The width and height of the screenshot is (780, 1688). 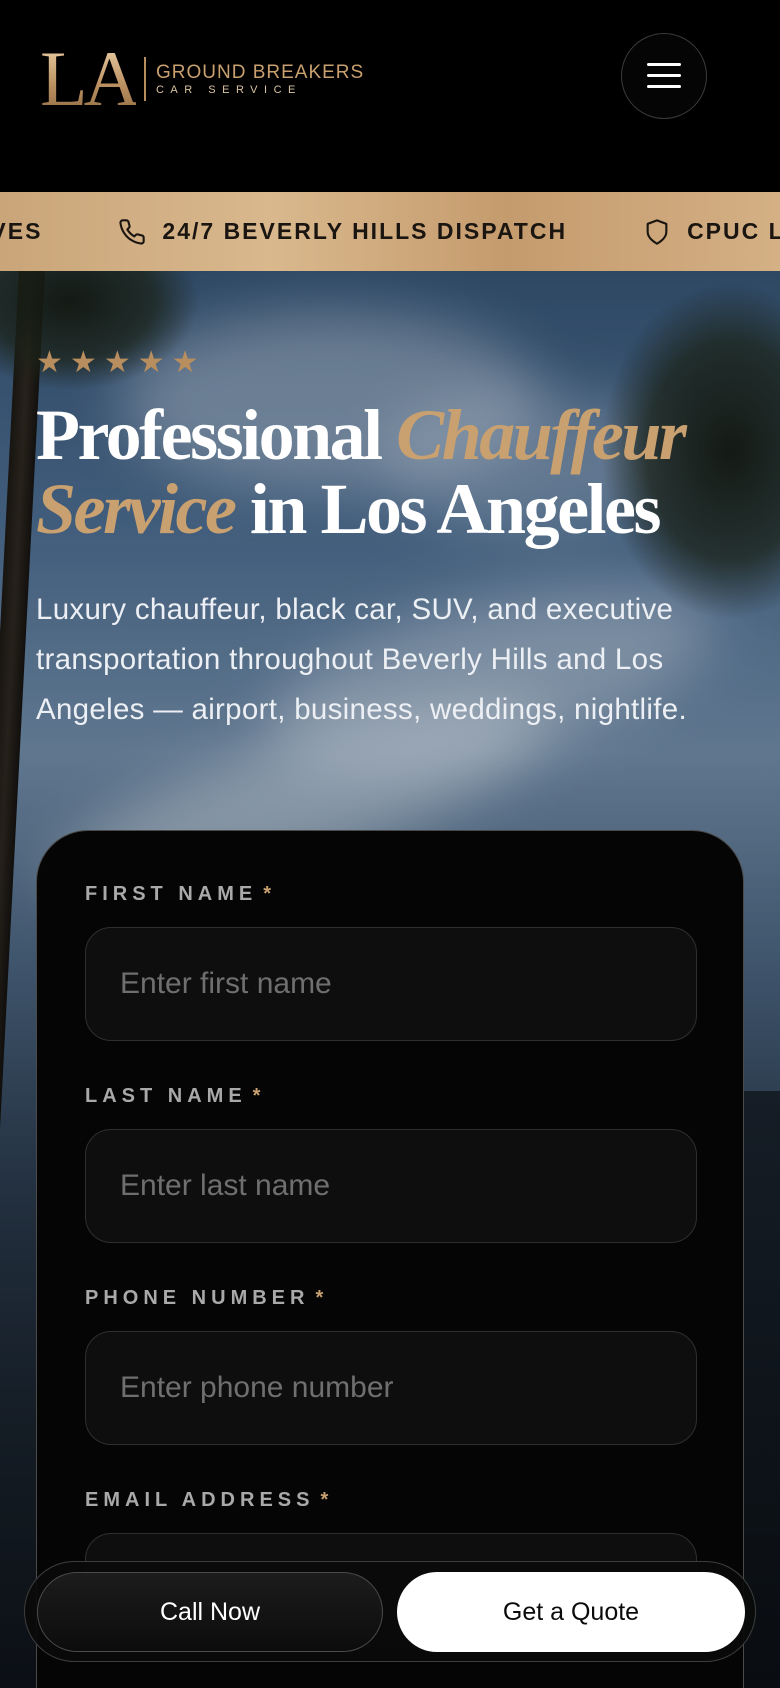 I want to click on ticker-item: 24/7 BEVERLY HILLS DISPATCH, so click(x=342, y=232).